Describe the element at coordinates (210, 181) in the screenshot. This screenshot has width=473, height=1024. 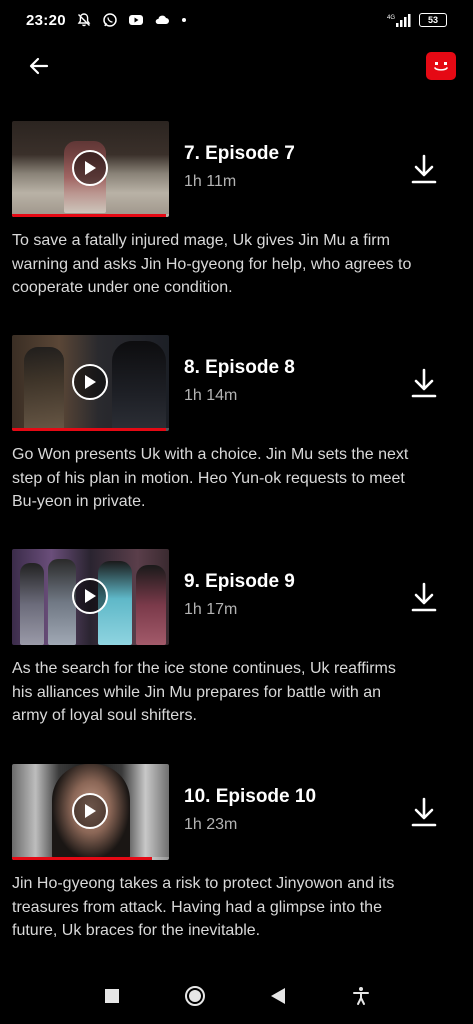
I see `episode-duration: 1h 11m` at that location.